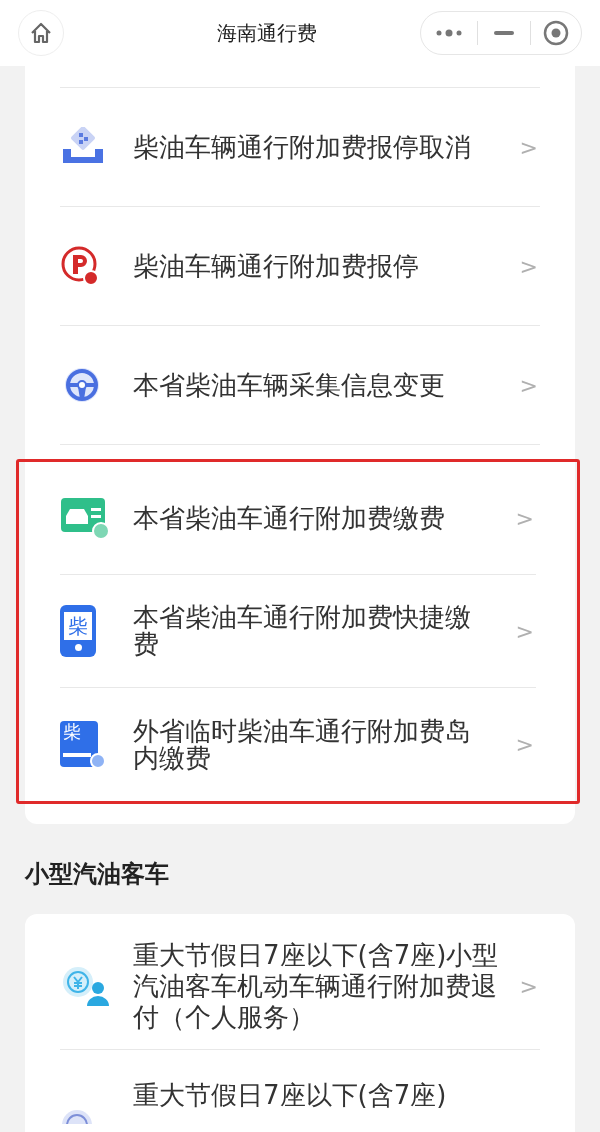  What do you see at coordinates (314, 266) in the screenshot?
I see `service-label: 柴油车辆通行附加费报停` at bounding box center [314, 266].